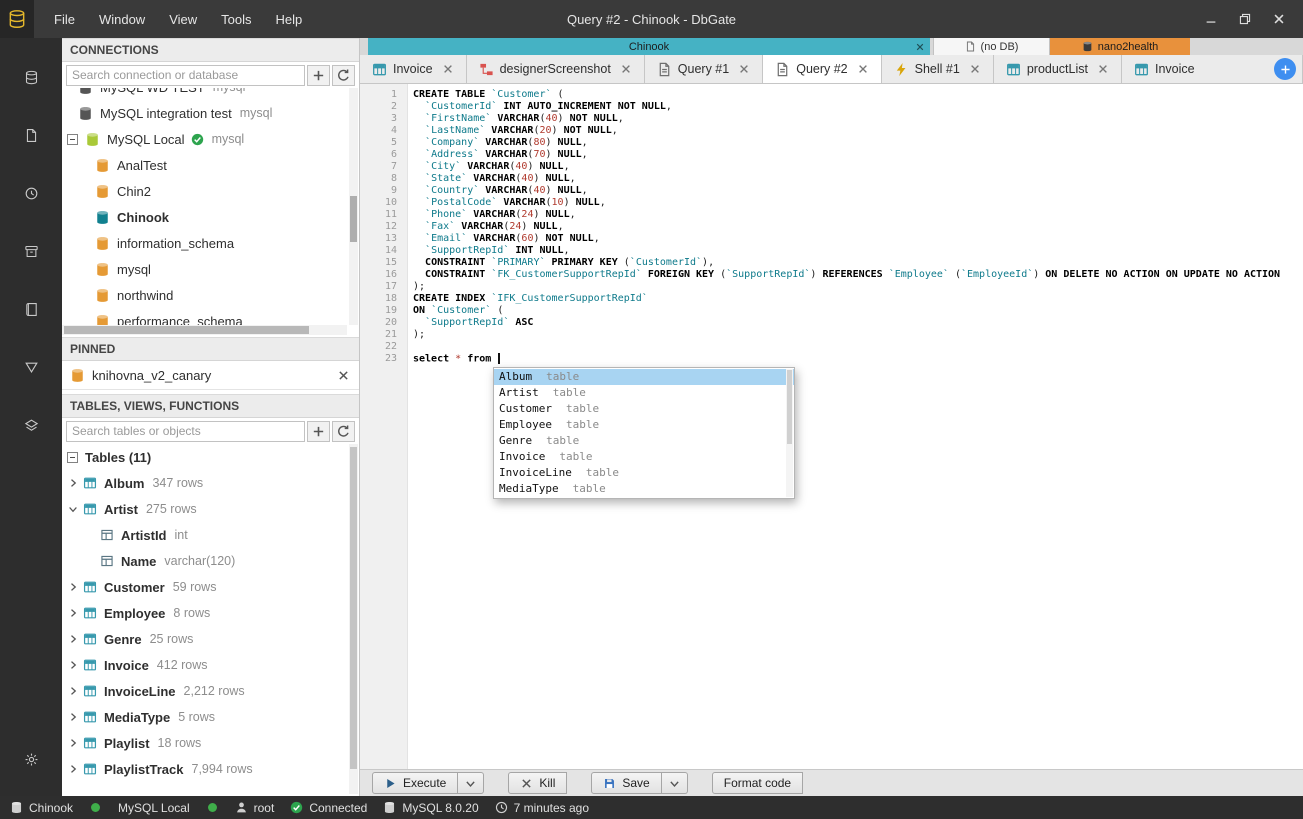 This screenshot has width=1303, height=819. Describe the element at coordinates (920, 47) in the screenshot. I see `db-tab-close-button` at that location.